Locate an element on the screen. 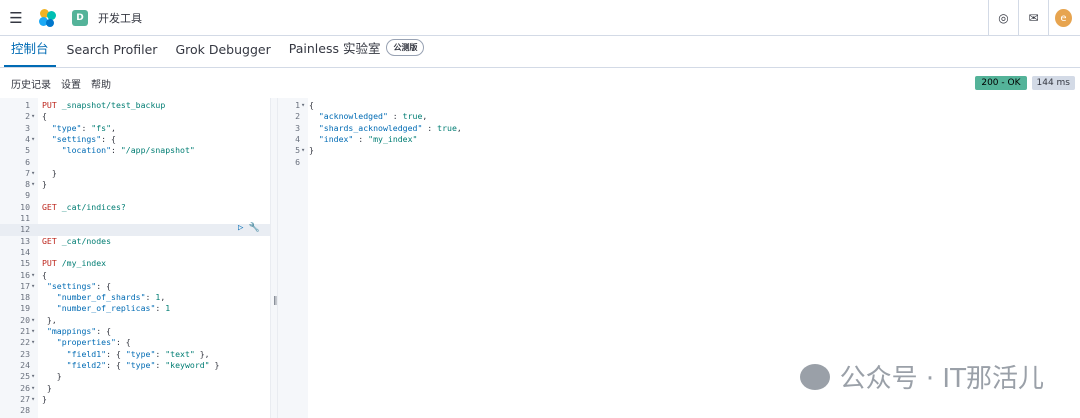 The width and height of the screenshot is (1080, 418). code-line: 23 "field1": { "type": "text" }, is located at coordinates (135, 354).